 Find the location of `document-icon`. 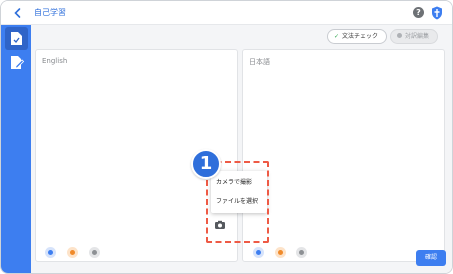

document-icon is located at coordinates (16, 38).